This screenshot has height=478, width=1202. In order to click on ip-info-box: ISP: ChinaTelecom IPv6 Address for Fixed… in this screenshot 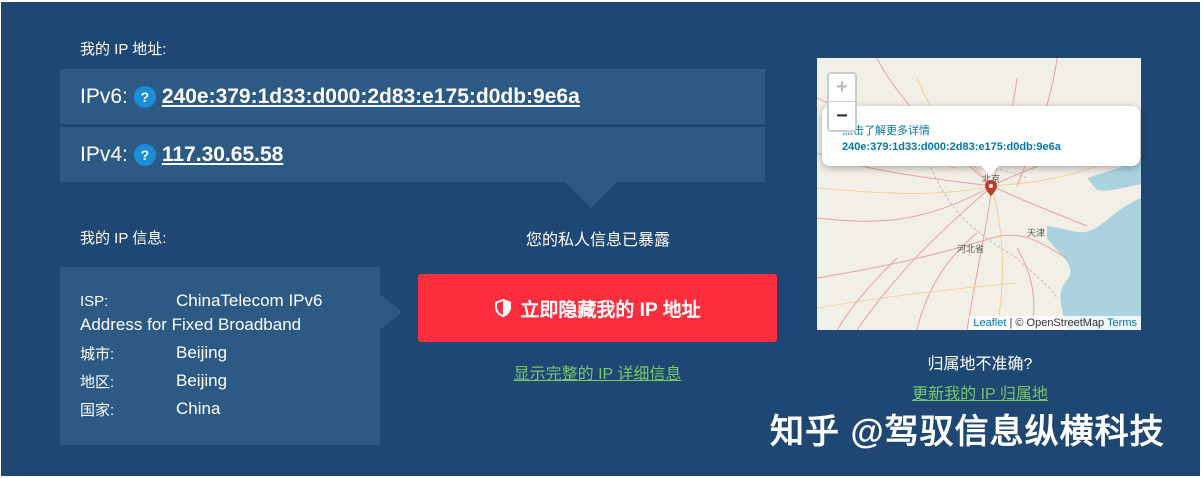, I will do `click(220, 356)`.